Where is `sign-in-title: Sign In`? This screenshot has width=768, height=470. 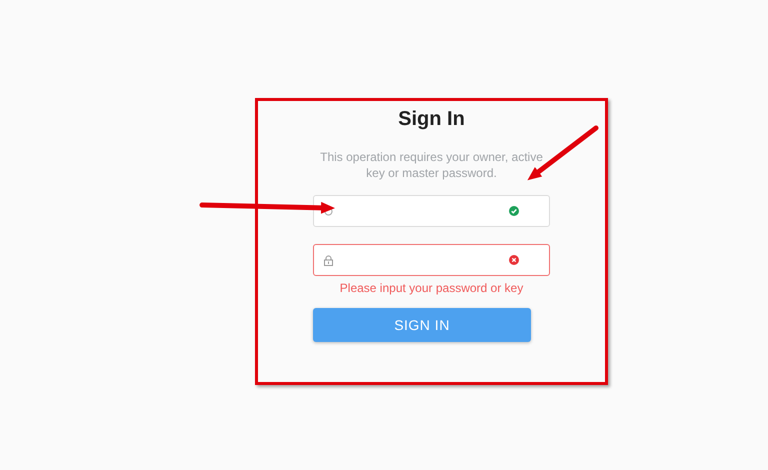 sign-in-title: Sign In is located at coordinates (431, 119).